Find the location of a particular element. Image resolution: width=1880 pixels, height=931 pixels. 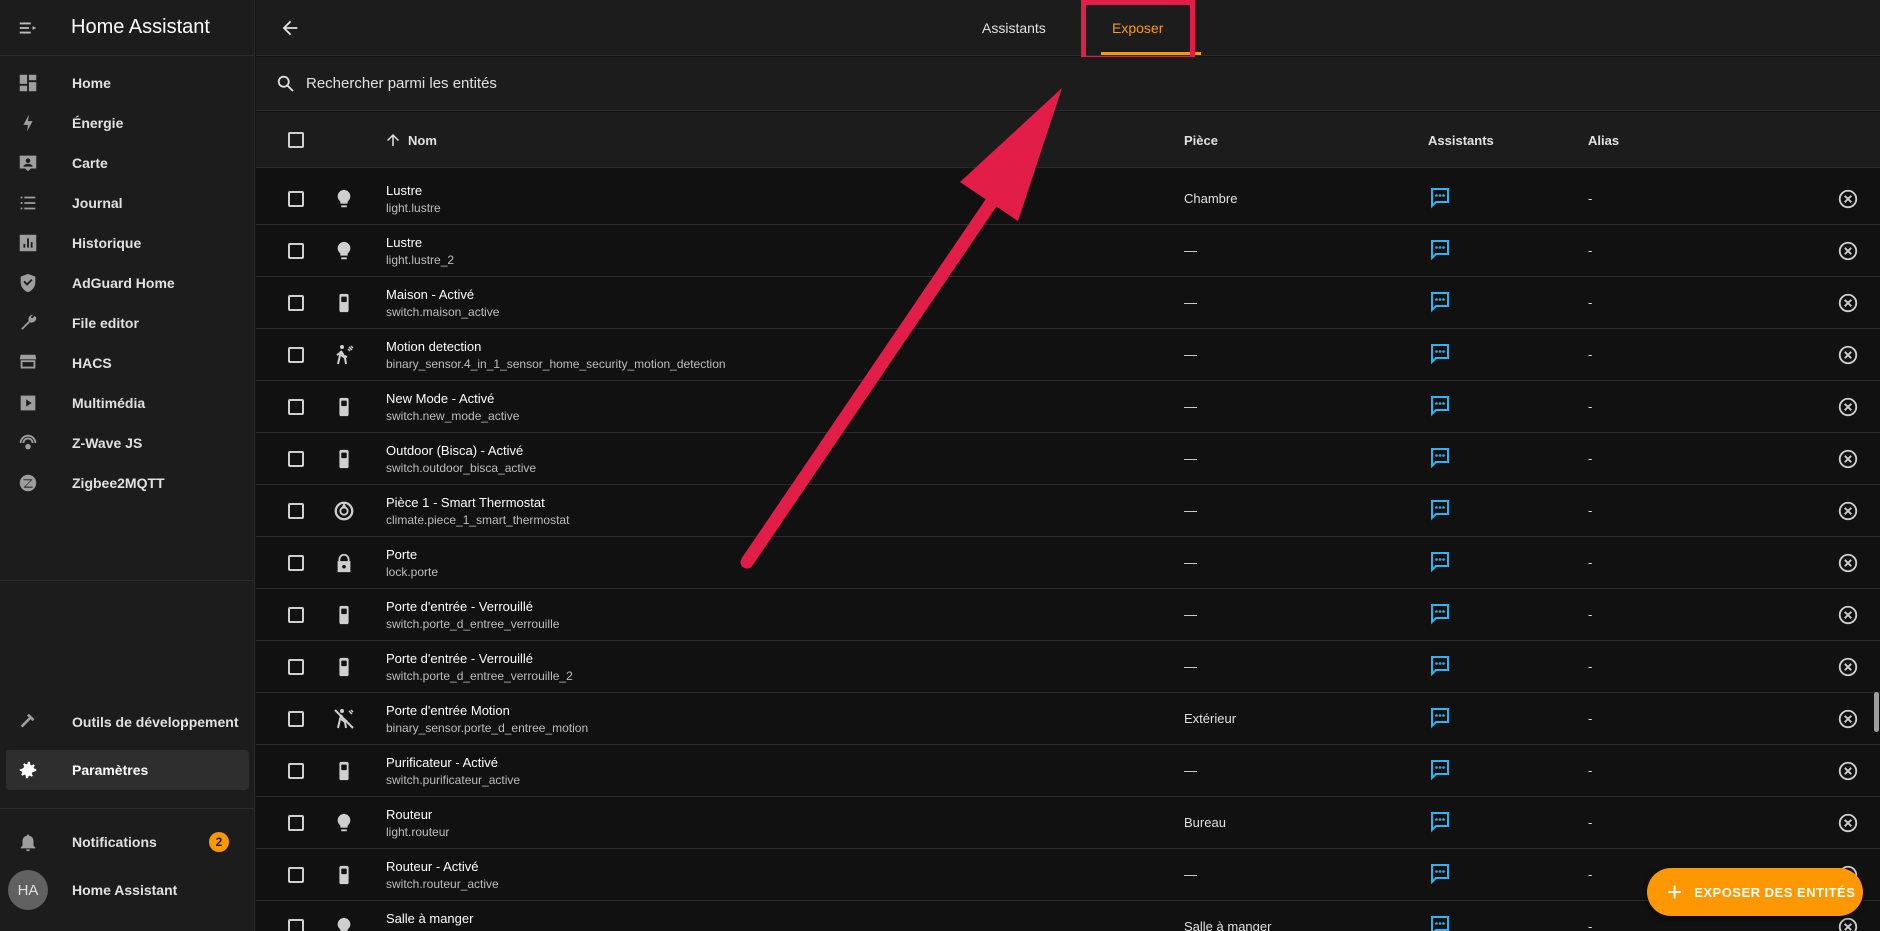

menu-toggle-icon is located at coordinates (28, 28).